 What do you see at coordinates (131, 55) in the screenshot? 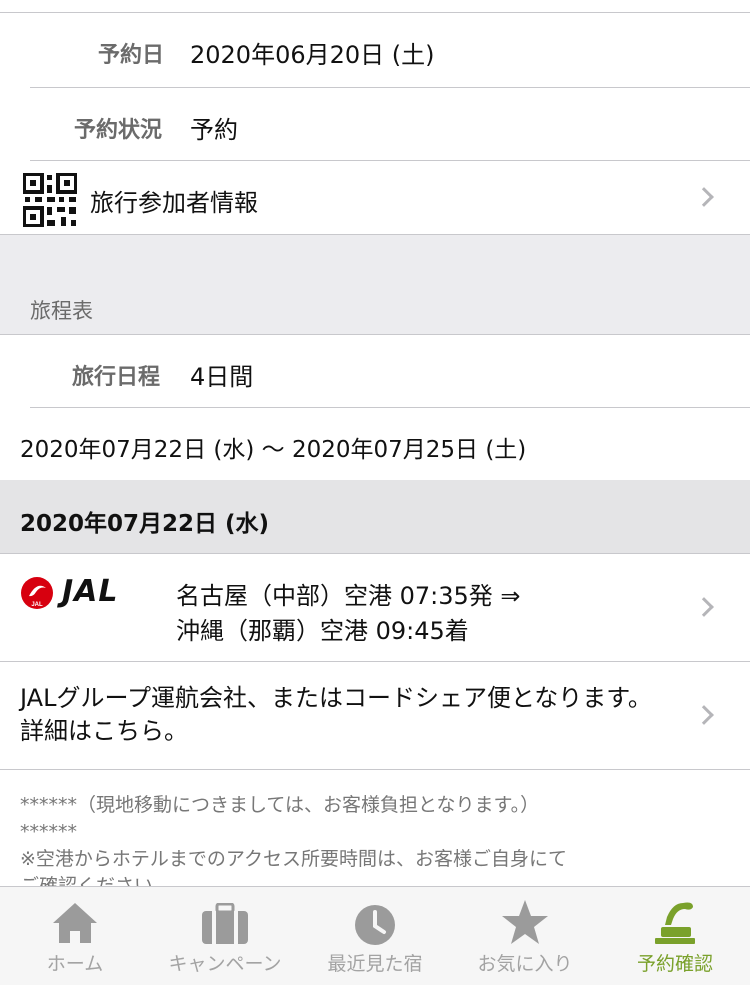
I see `booking-date-label: 予約日` at bounding box center [131, 55].